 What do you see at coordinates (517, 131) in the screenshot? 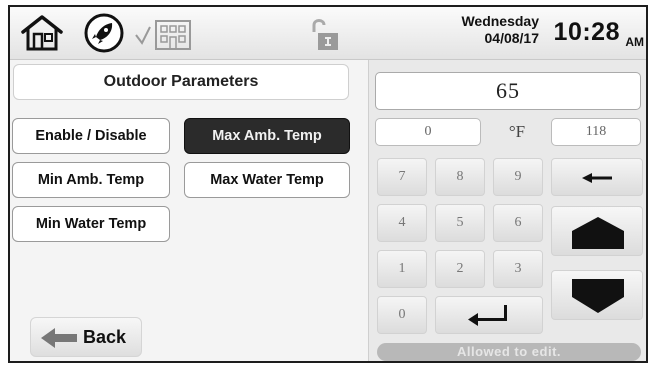
I see `unit-label: °F` at bounding box center [517, 131].